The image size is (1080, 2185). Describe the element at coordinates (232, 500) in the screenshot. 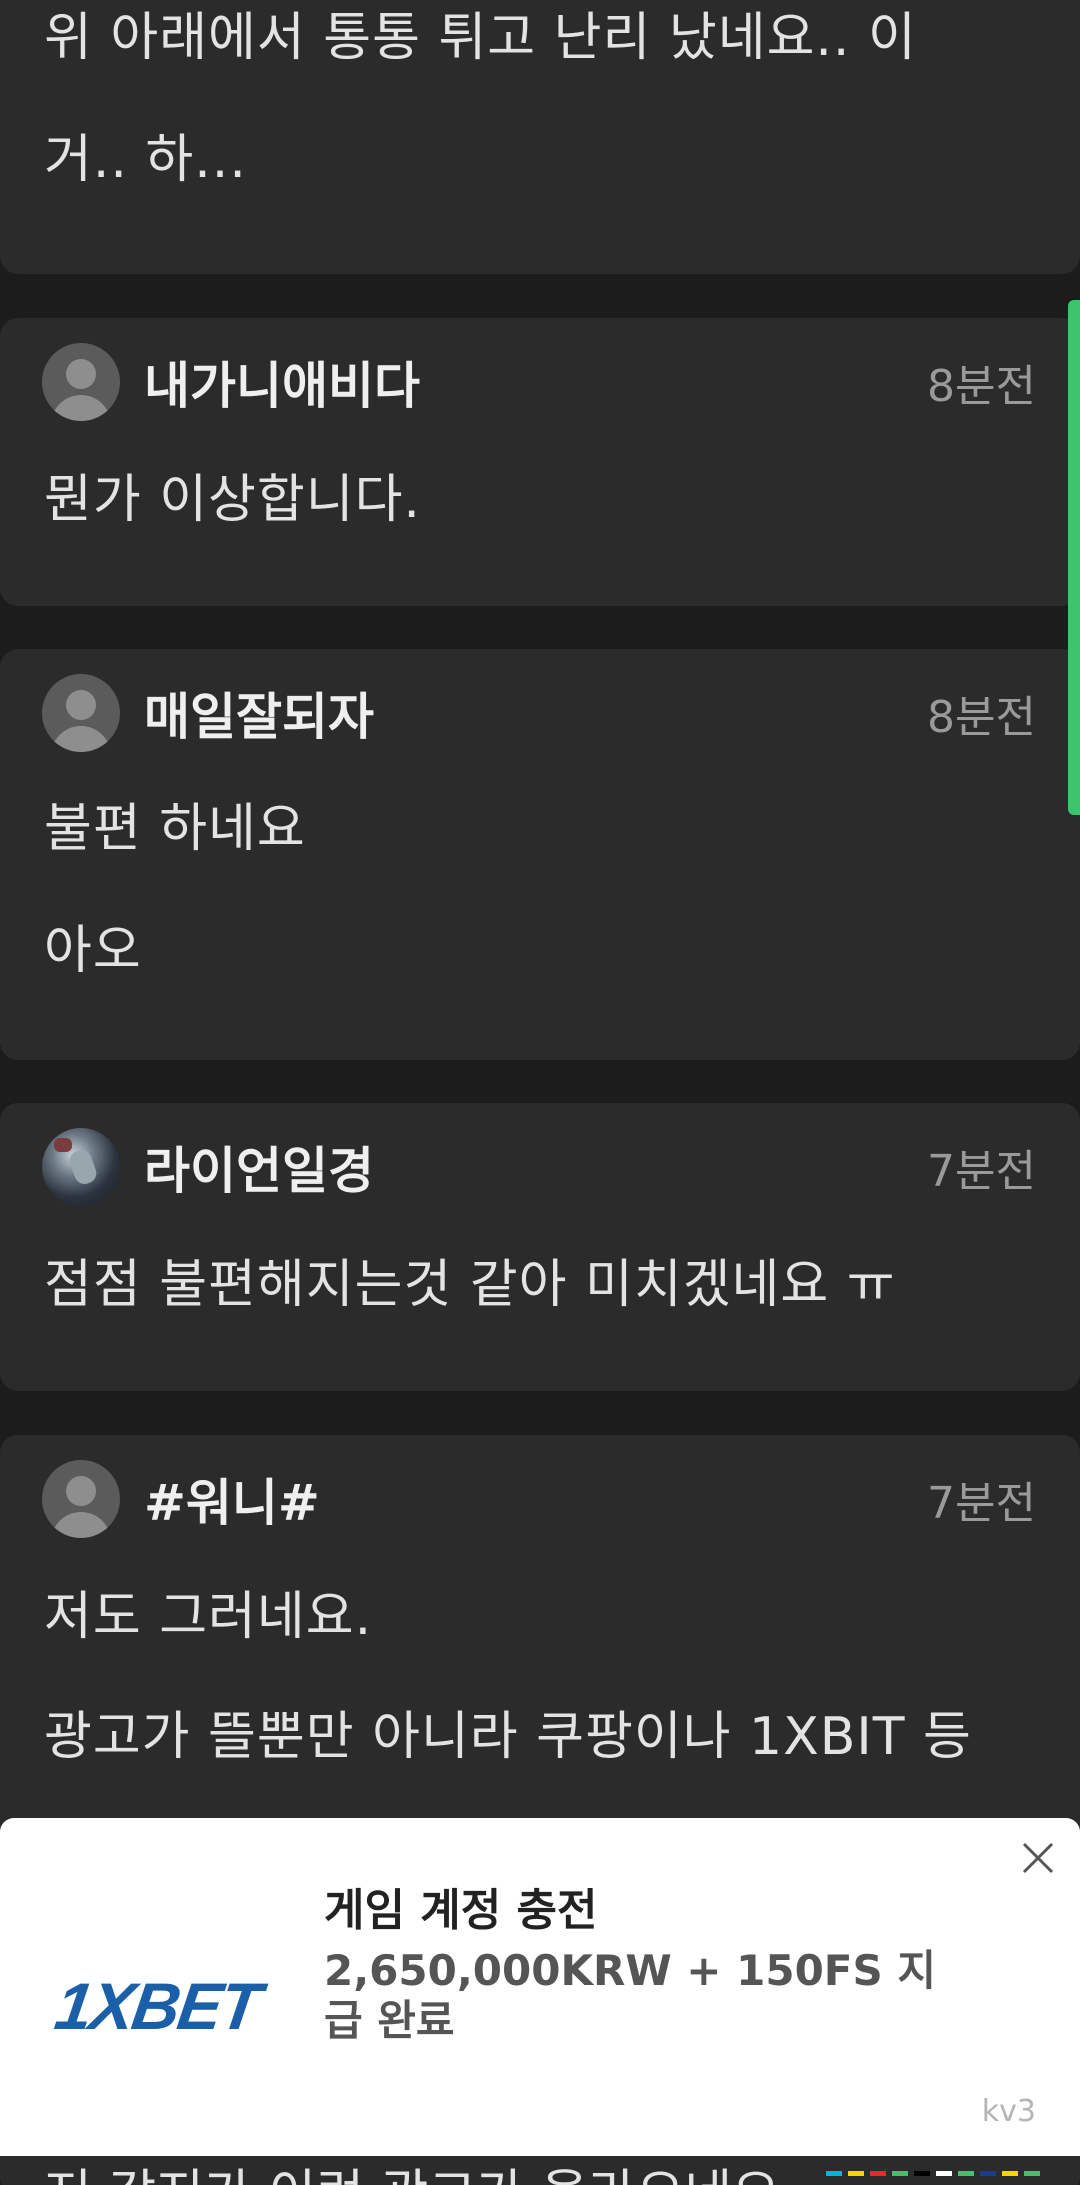

I see `comment-text: 뭔가 이상합니다.` at that location.